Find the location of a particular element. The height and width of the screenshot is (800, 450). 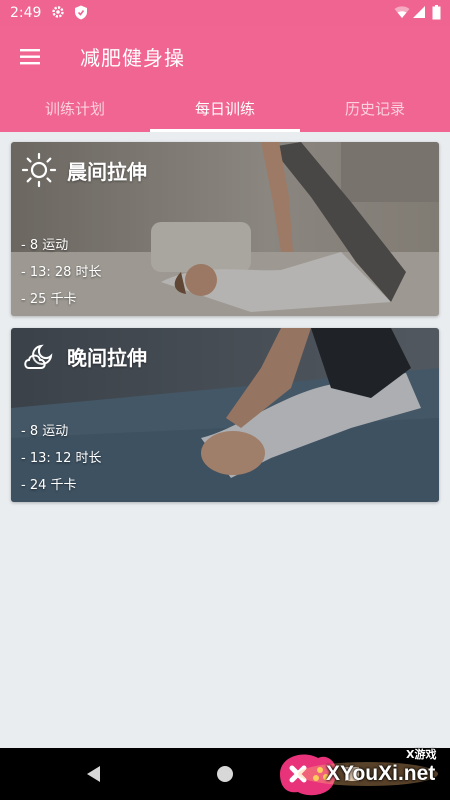

status-bar: 2:49 is located at coordinates (225, 13).